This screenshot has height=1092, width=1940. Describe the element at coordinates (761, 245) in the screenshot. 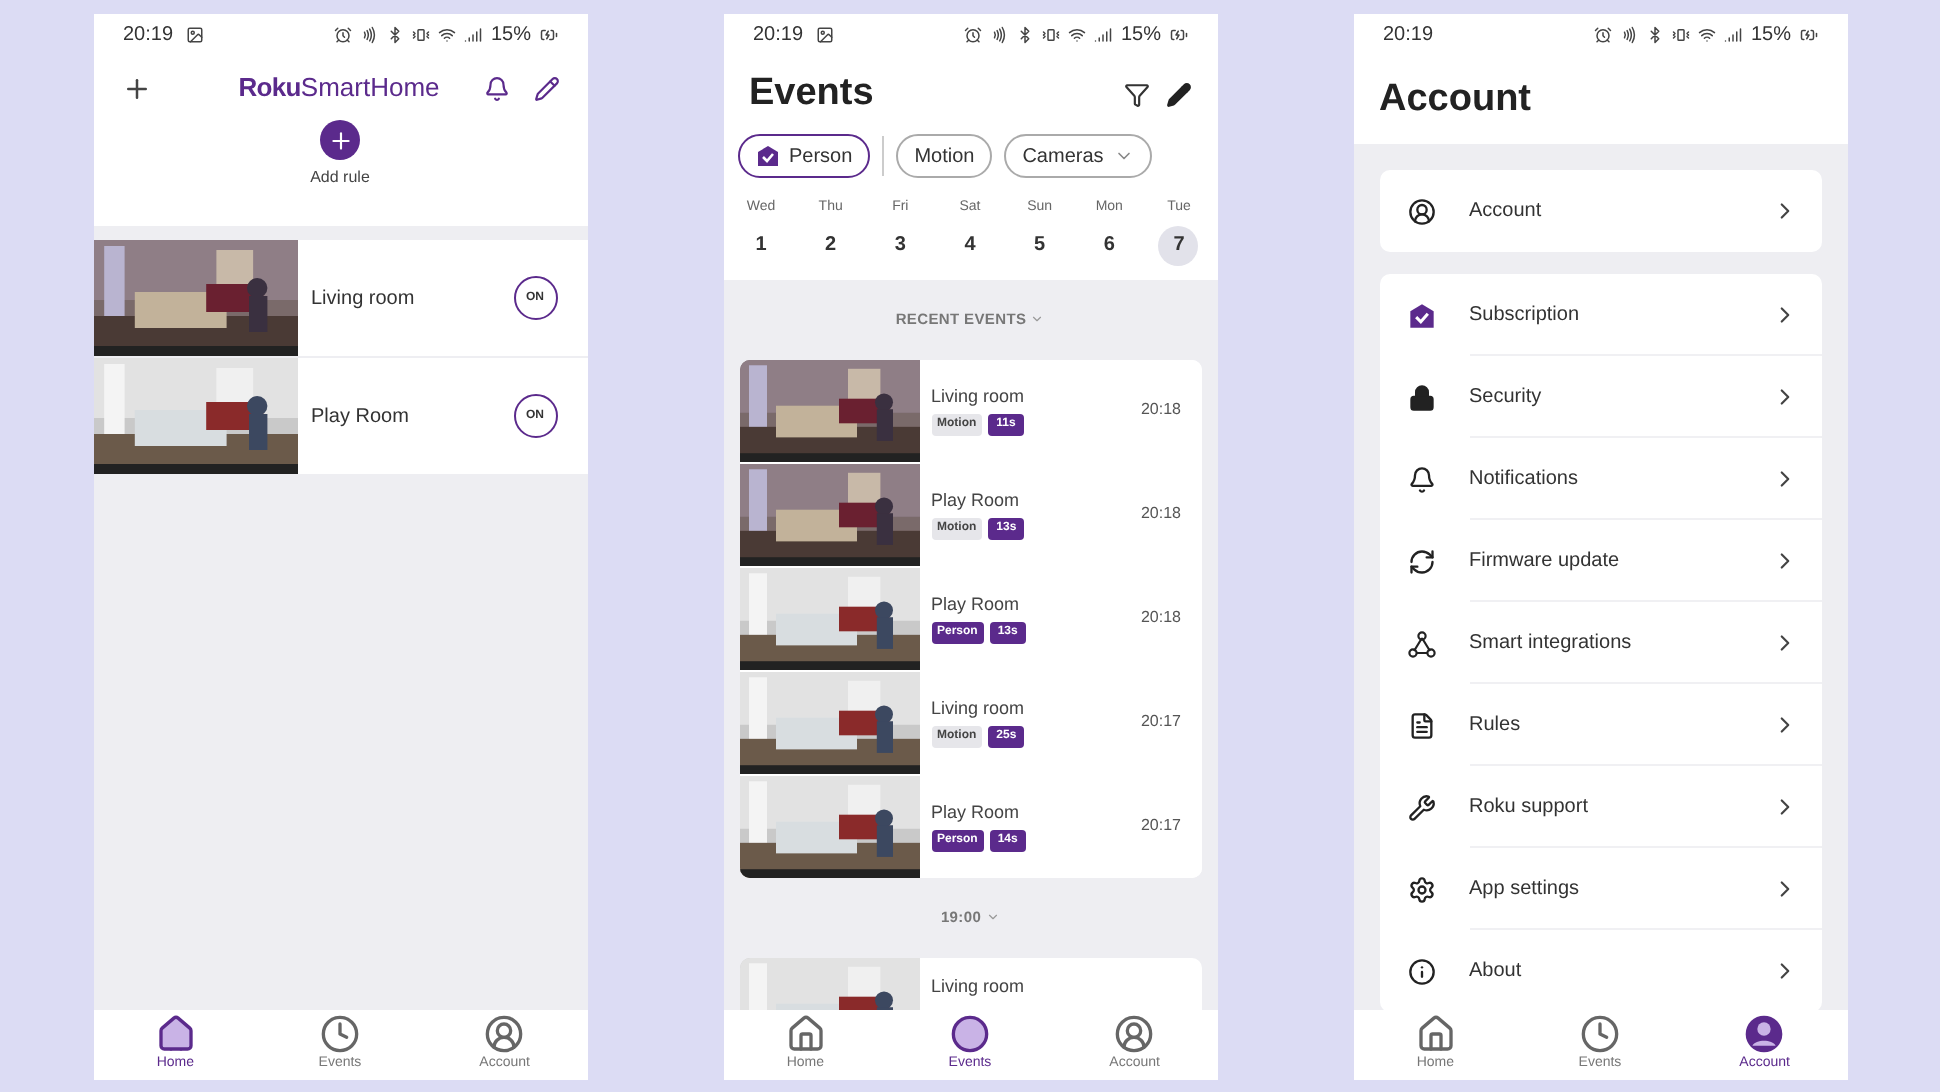

I see `date-button: 1` at that location.